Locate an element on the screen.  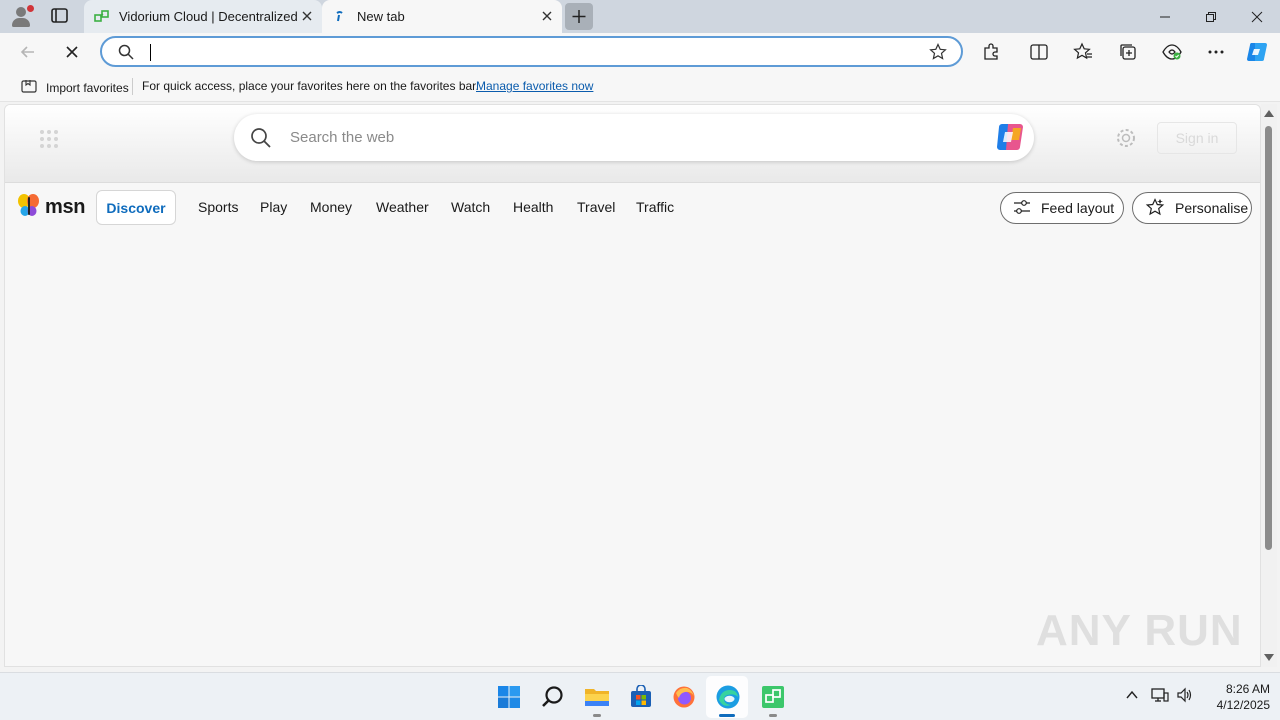
nav-travel: Travel is located at coordinates (596, 207).